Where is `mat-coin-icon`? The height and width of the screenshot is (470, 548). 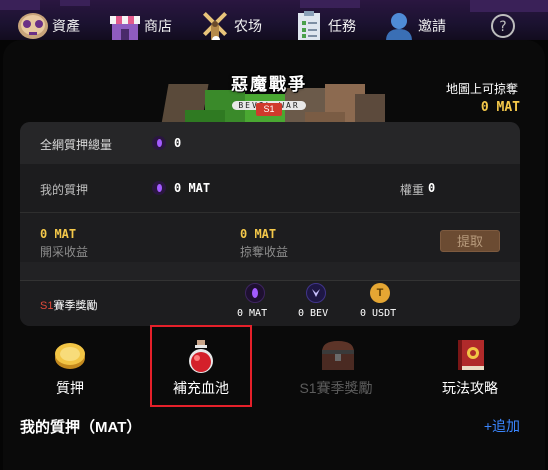 mat-coin-icon is located at coordinates (255, 293).